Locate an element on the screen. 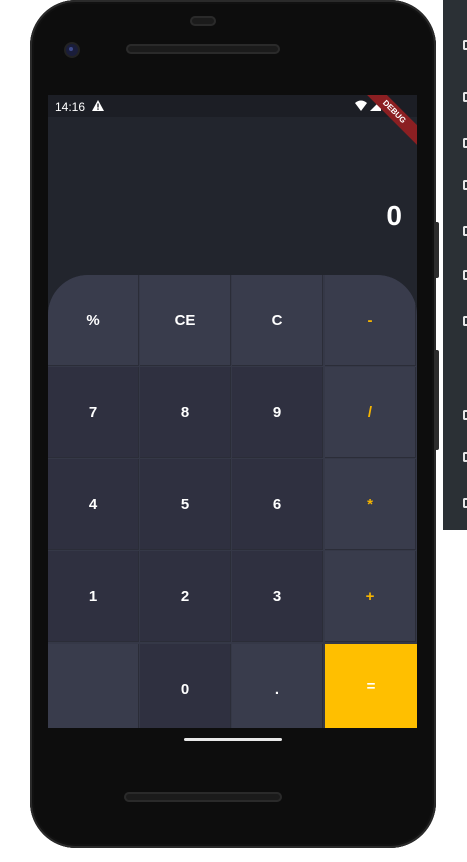 The width and height of the screenshot is (467, 862). status-time: 14:16 is located at coordinates (70, 107).